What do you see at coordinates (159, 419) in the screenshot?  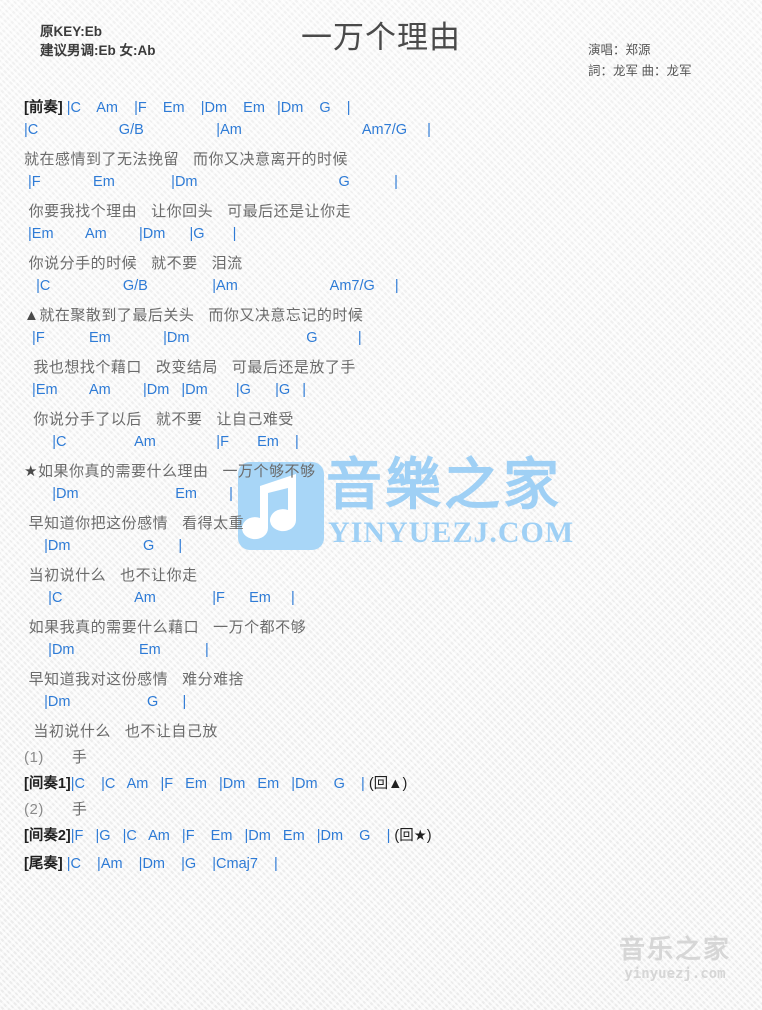 I see `lyric-line: 你说分手了以后 就不要 让自己难受` at bounding box center [159, 419].